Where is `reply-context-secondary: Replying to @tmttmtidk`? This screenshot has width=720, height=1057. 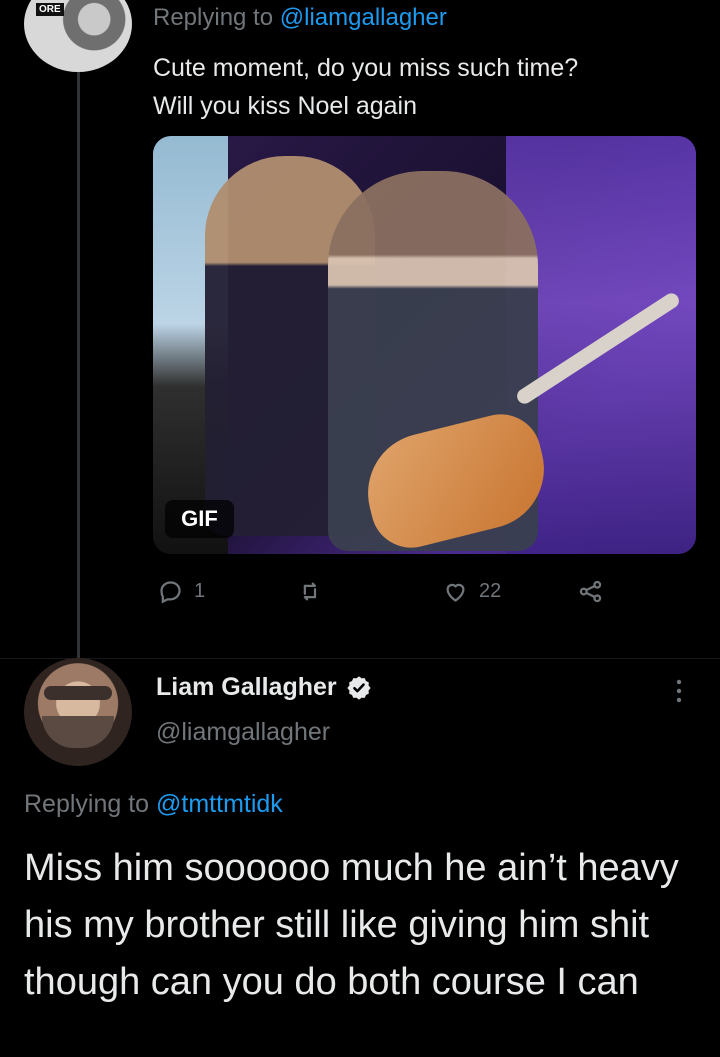 reply-context-secondary: Replying to @tmttmtidk is located at coordinates (153, 804).